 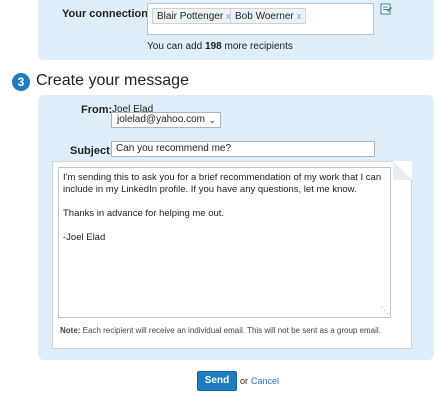 What do you see at coordinates (265, 381) in the screenshot?
I see `cancel-link: Cancel` at bounding box center [265, 381].